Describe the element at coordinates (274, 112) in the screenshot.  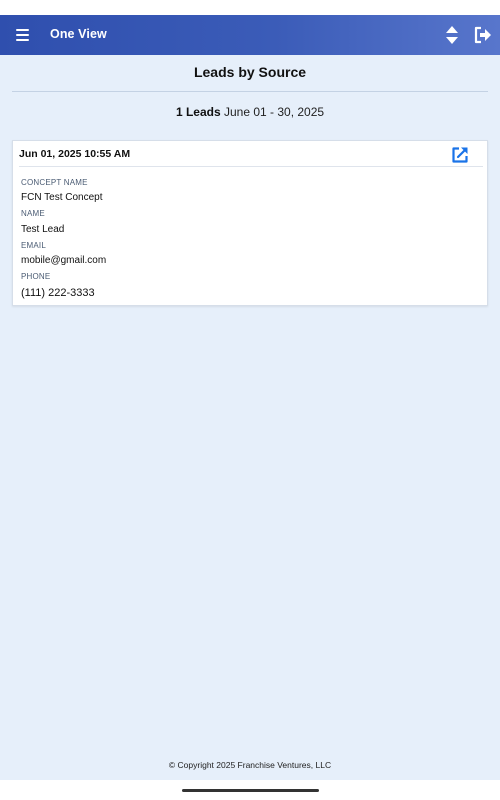
I see `date-range: June 01 - 30, 2025` at that location.